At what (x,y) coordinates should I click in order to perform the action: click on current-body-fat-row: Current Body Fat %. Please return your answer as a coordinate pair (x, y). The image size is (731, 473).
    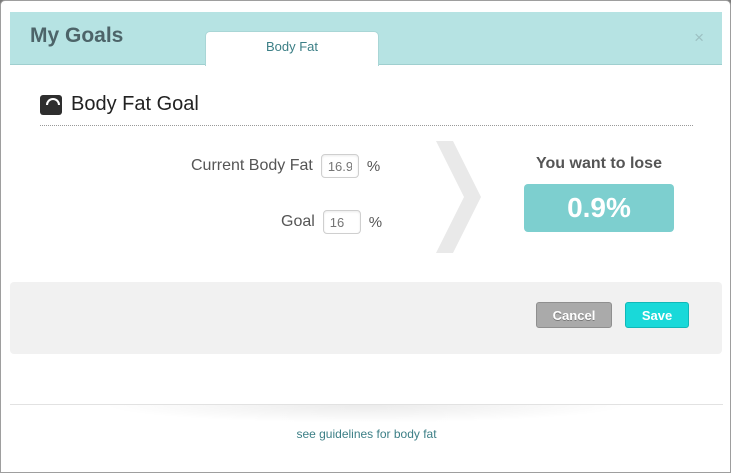
    Looking at the image, I should click on (285, 166).